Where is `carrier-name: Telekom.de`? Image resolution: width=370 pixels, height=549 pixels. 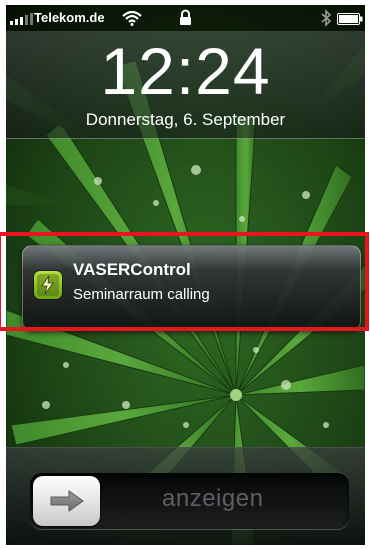 carrier-name: Telekom.de is located at coordinates (69, 17).